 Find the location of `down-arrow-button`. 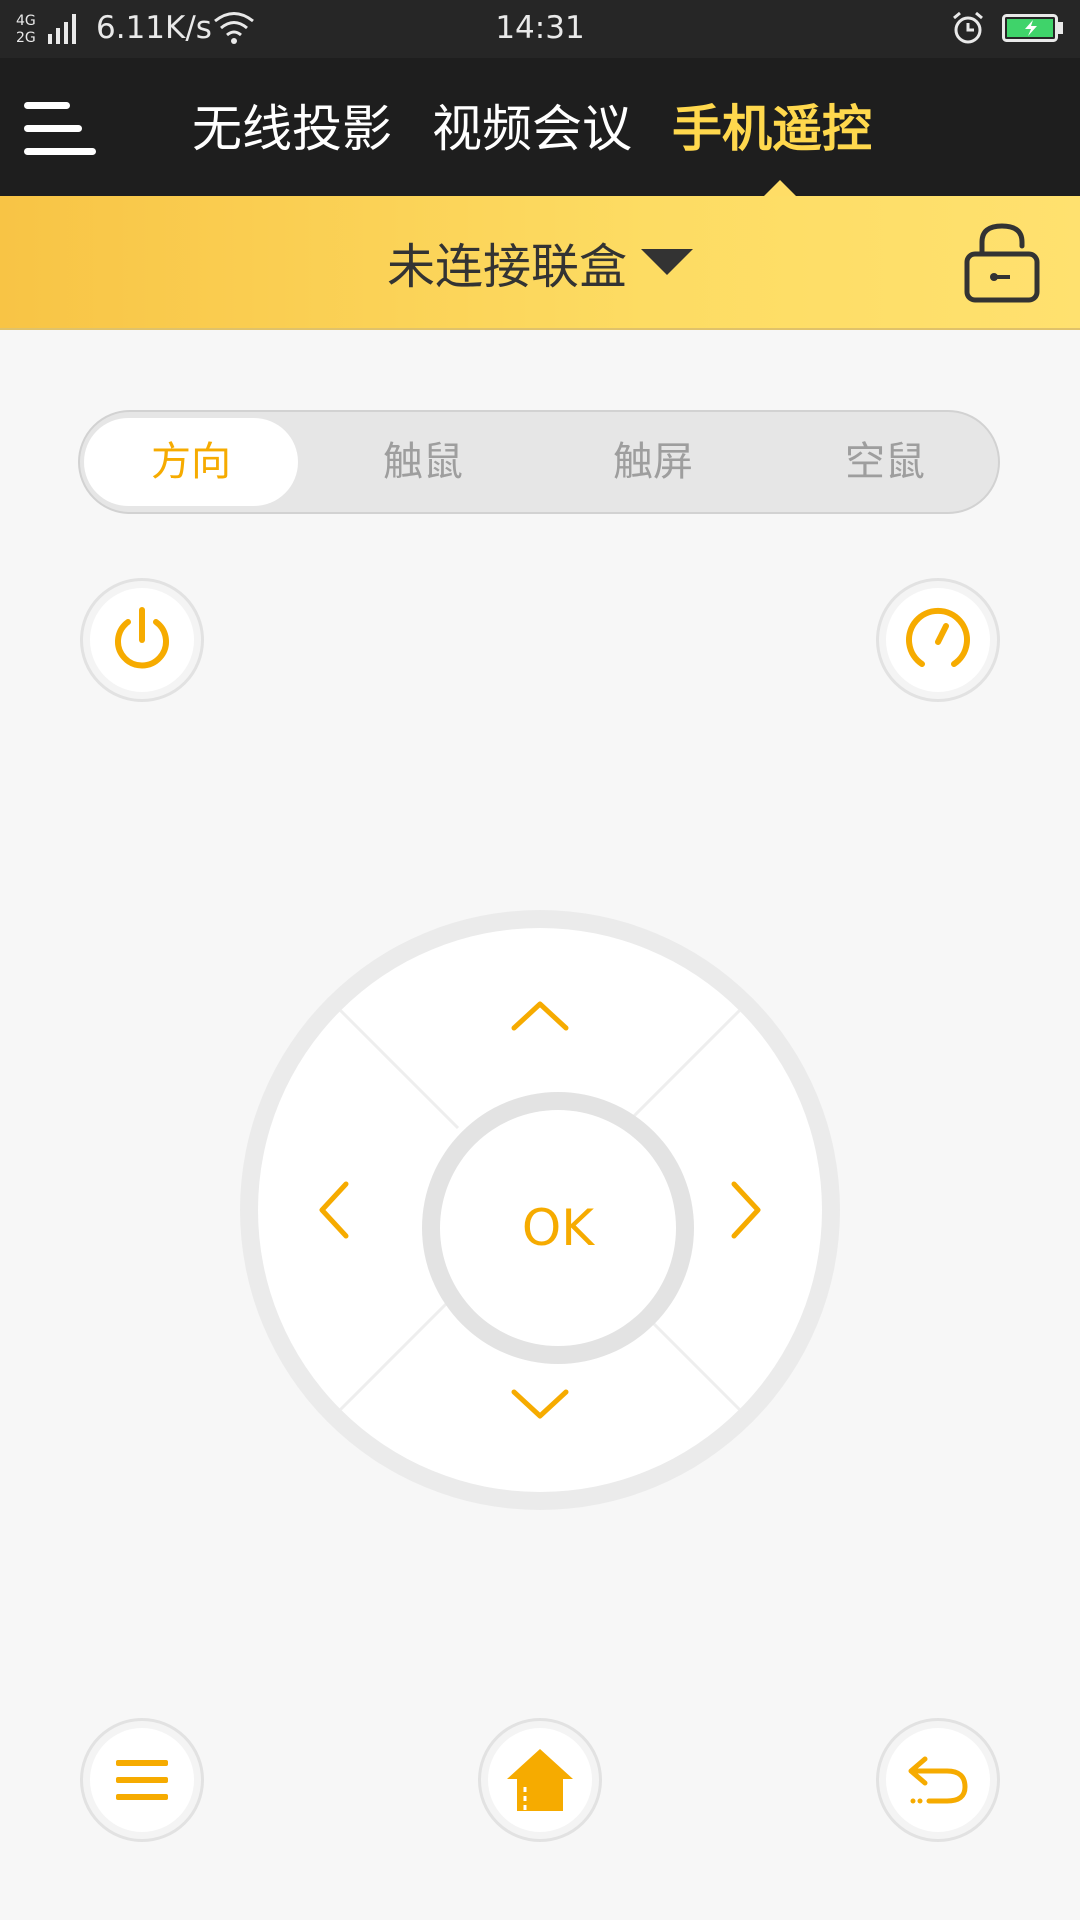

down-arrow-button is located at coordinates (540, 1404).